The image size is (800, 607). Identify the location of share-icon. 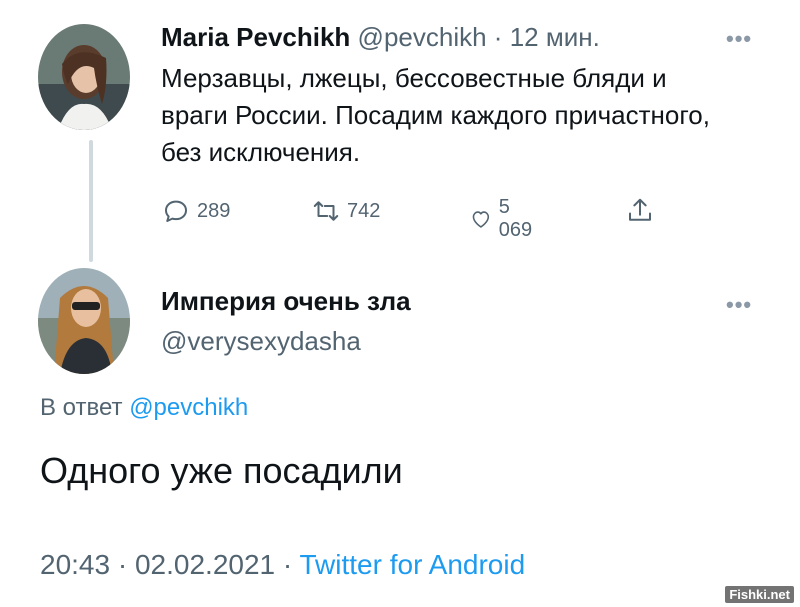
(640, 209).